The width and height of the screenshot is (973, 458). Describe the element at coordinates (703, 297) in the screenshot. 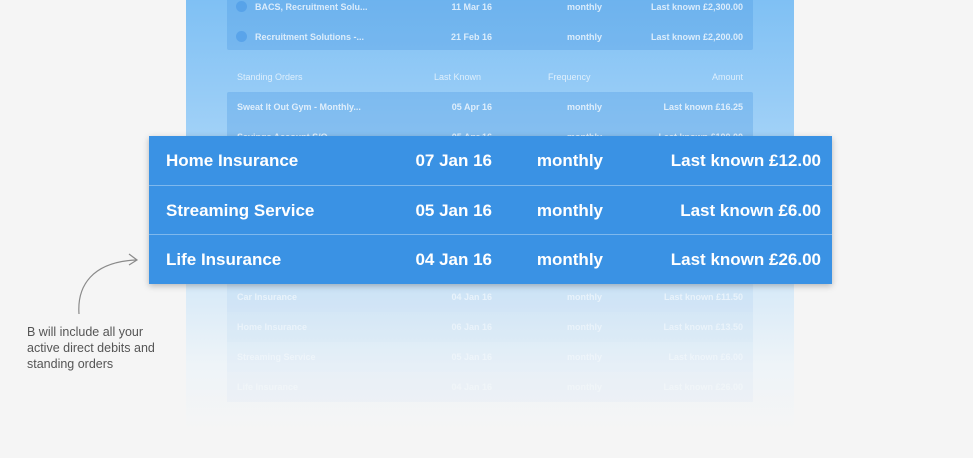

I see `payment-amount: Last known £11.50` at that location.